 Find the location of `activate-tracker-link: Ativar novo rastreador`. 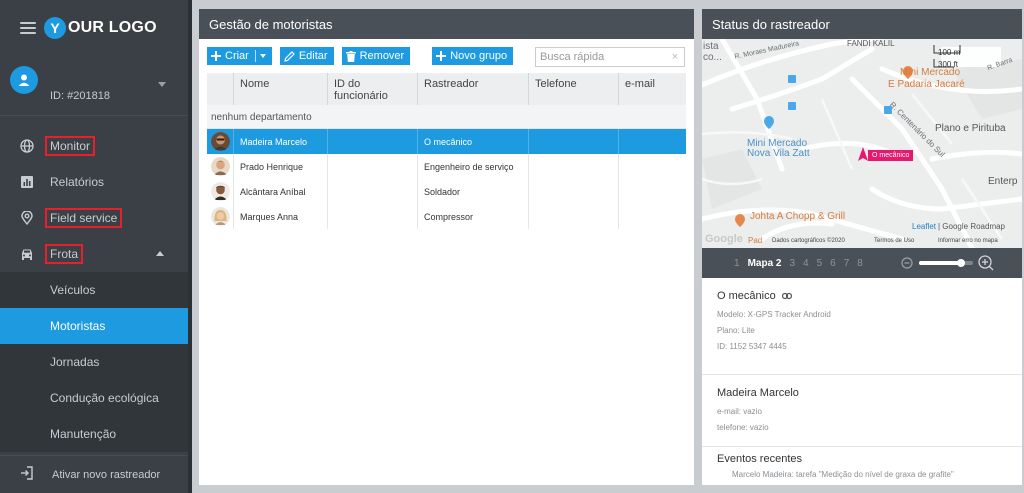

activate-tracker-link: Ativar novo rastreador is located at coordinates (94, 474).